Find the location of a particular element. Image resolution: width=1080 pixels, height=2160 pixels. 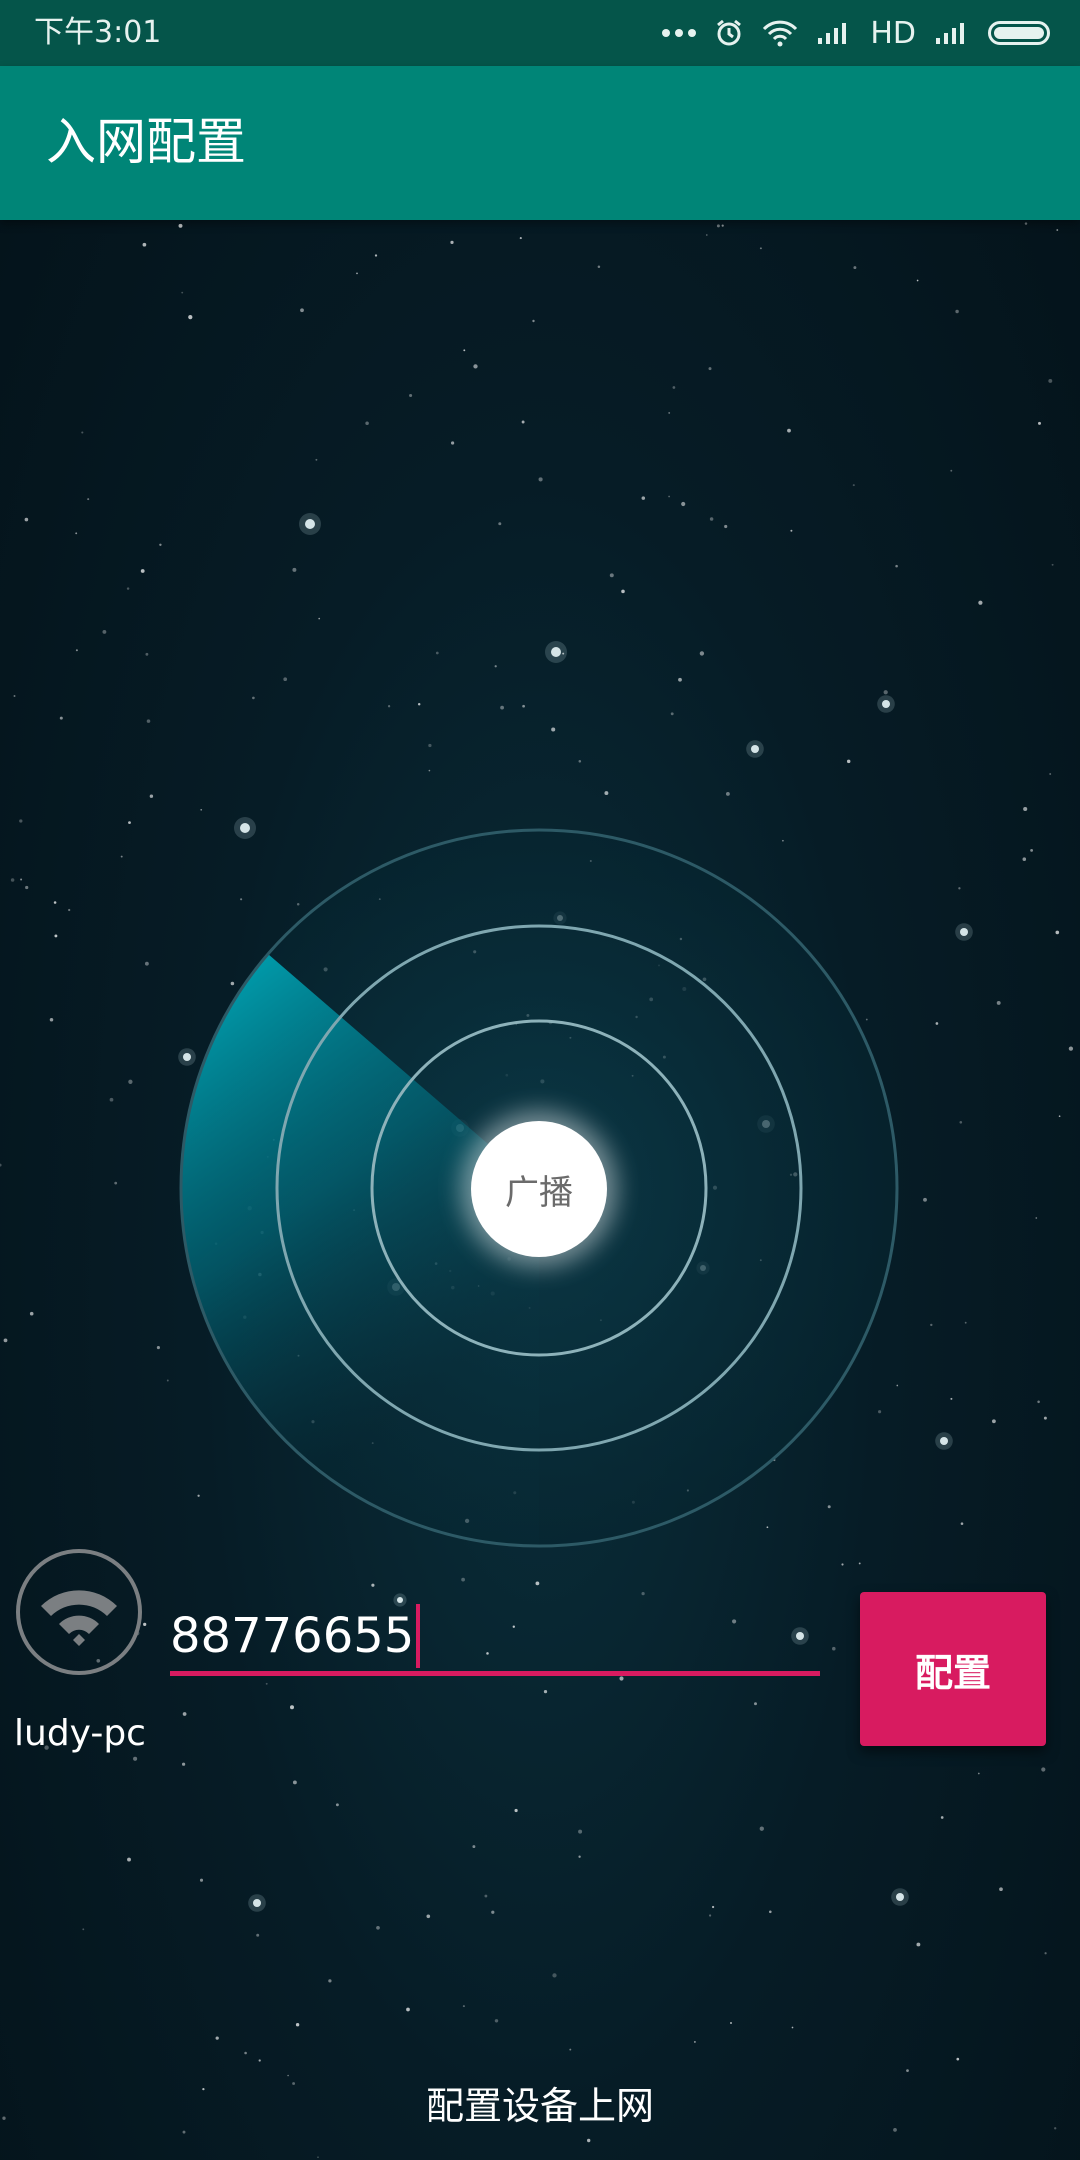

wifi-ssid-label: ludy-pc is located at coordinates (80, 1733).